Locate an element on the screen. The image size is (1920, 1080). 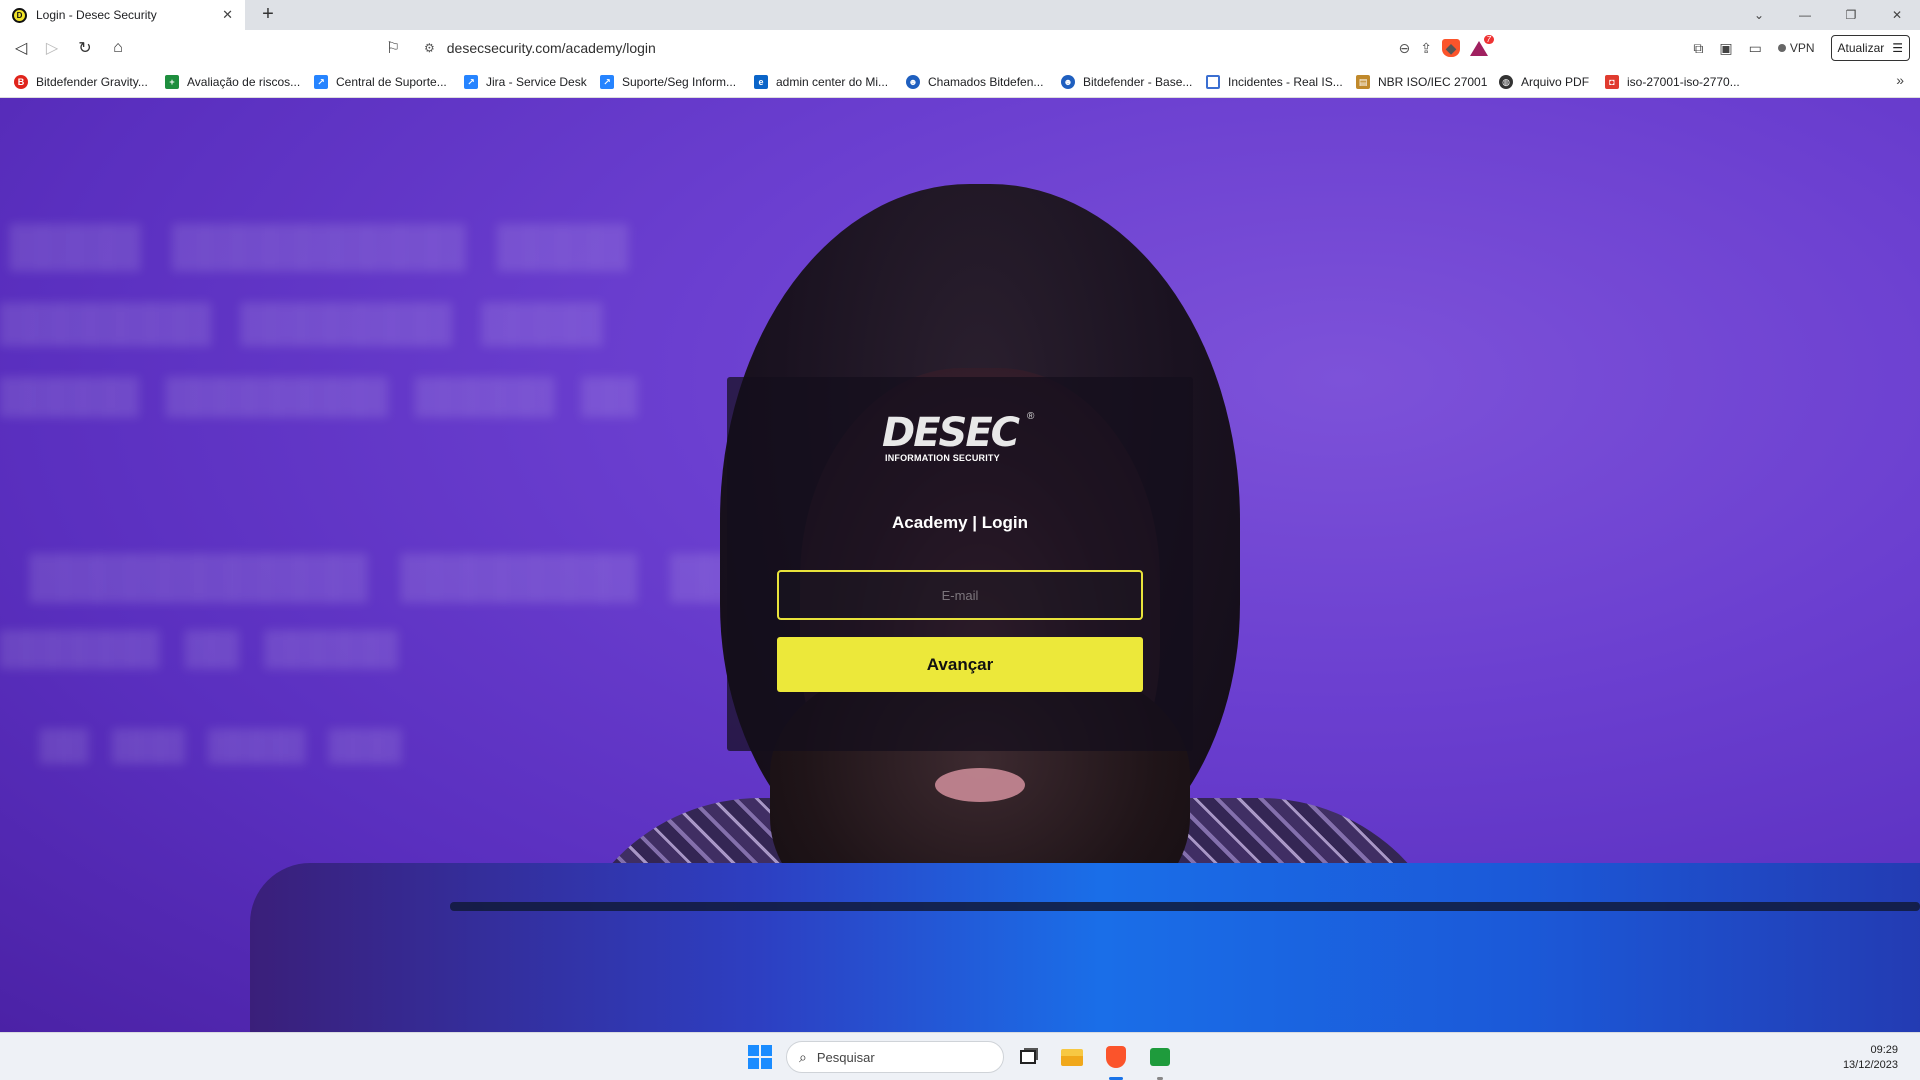
page-title: Academy | Login is located at coordinates (960, 522).